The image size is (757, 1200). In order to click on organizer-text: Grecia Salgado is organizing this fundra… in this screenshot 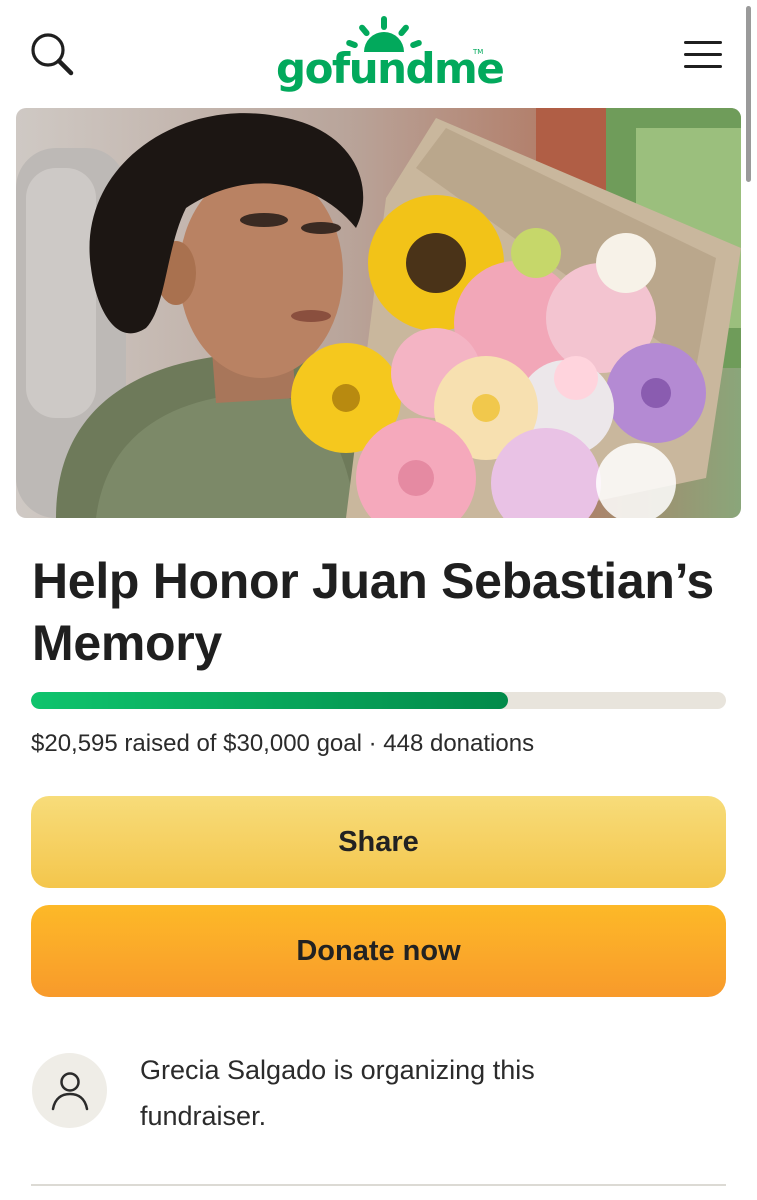, I will do `click(337, 1093)`.